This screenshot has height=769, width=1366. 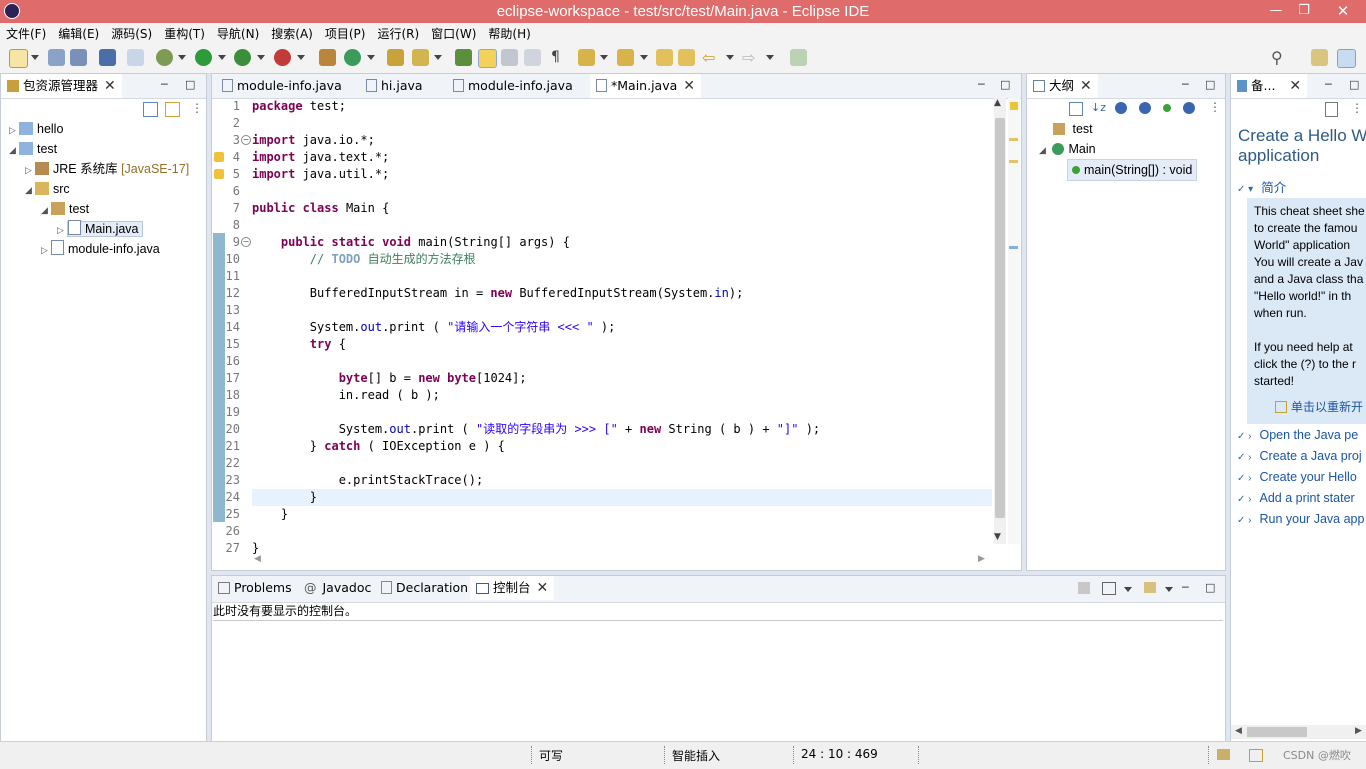 What do you see at coordinates (18, 58) in the screenshot?
I see `new-icon` at bounding box center [18, 58].